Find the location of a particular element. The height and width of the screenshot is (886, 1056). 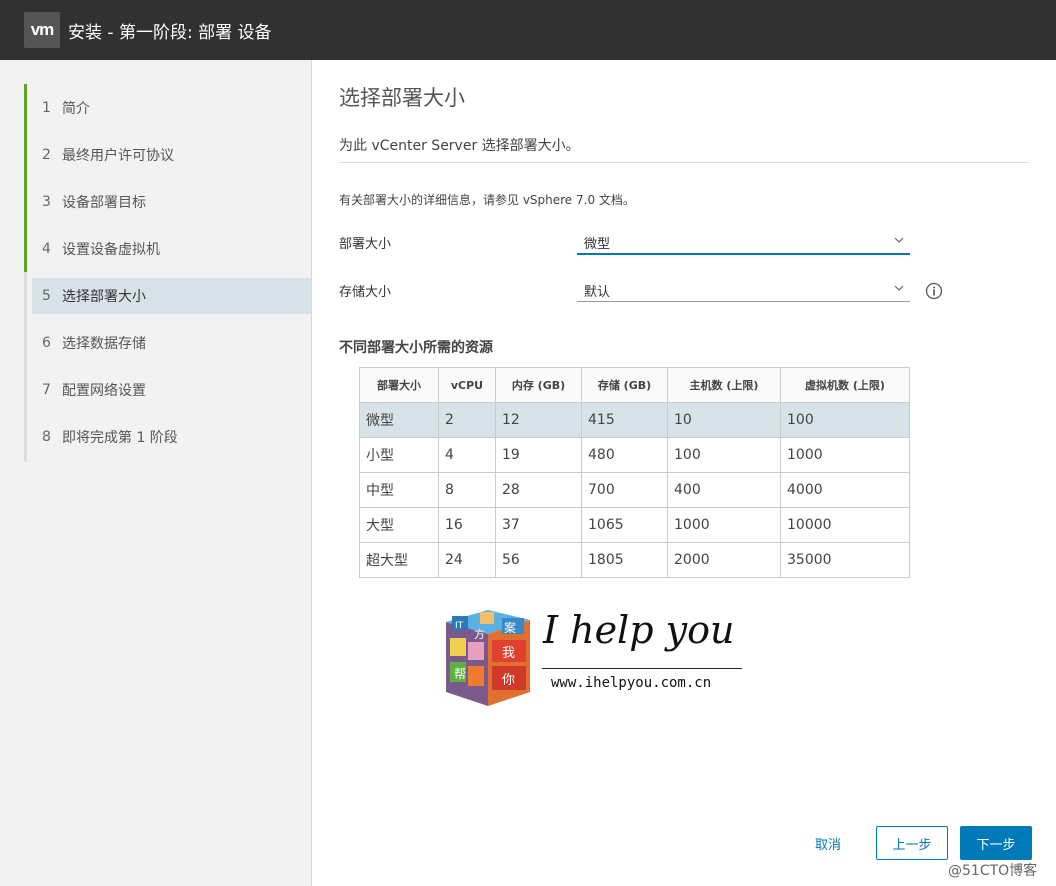

storage-size-value: 默认 is located at coordinates (597, 292).